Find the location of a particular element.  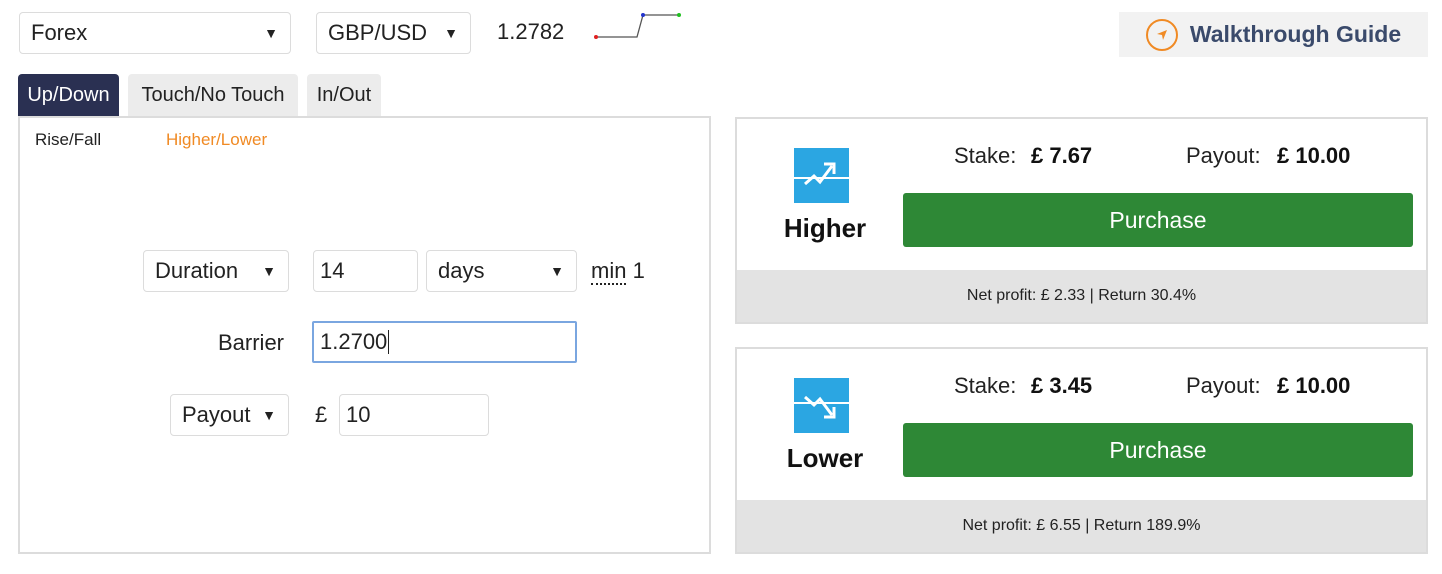

symbol-select: GBP/USD ▼ is located at coordinates (393, 33).